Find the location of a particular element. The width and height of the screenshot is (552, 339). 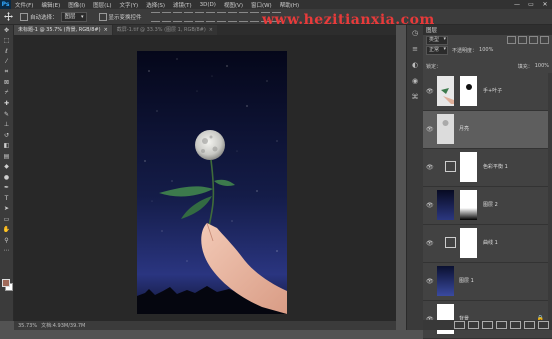

move-tool-icon: ✥ is located at coordinates (6, 30).